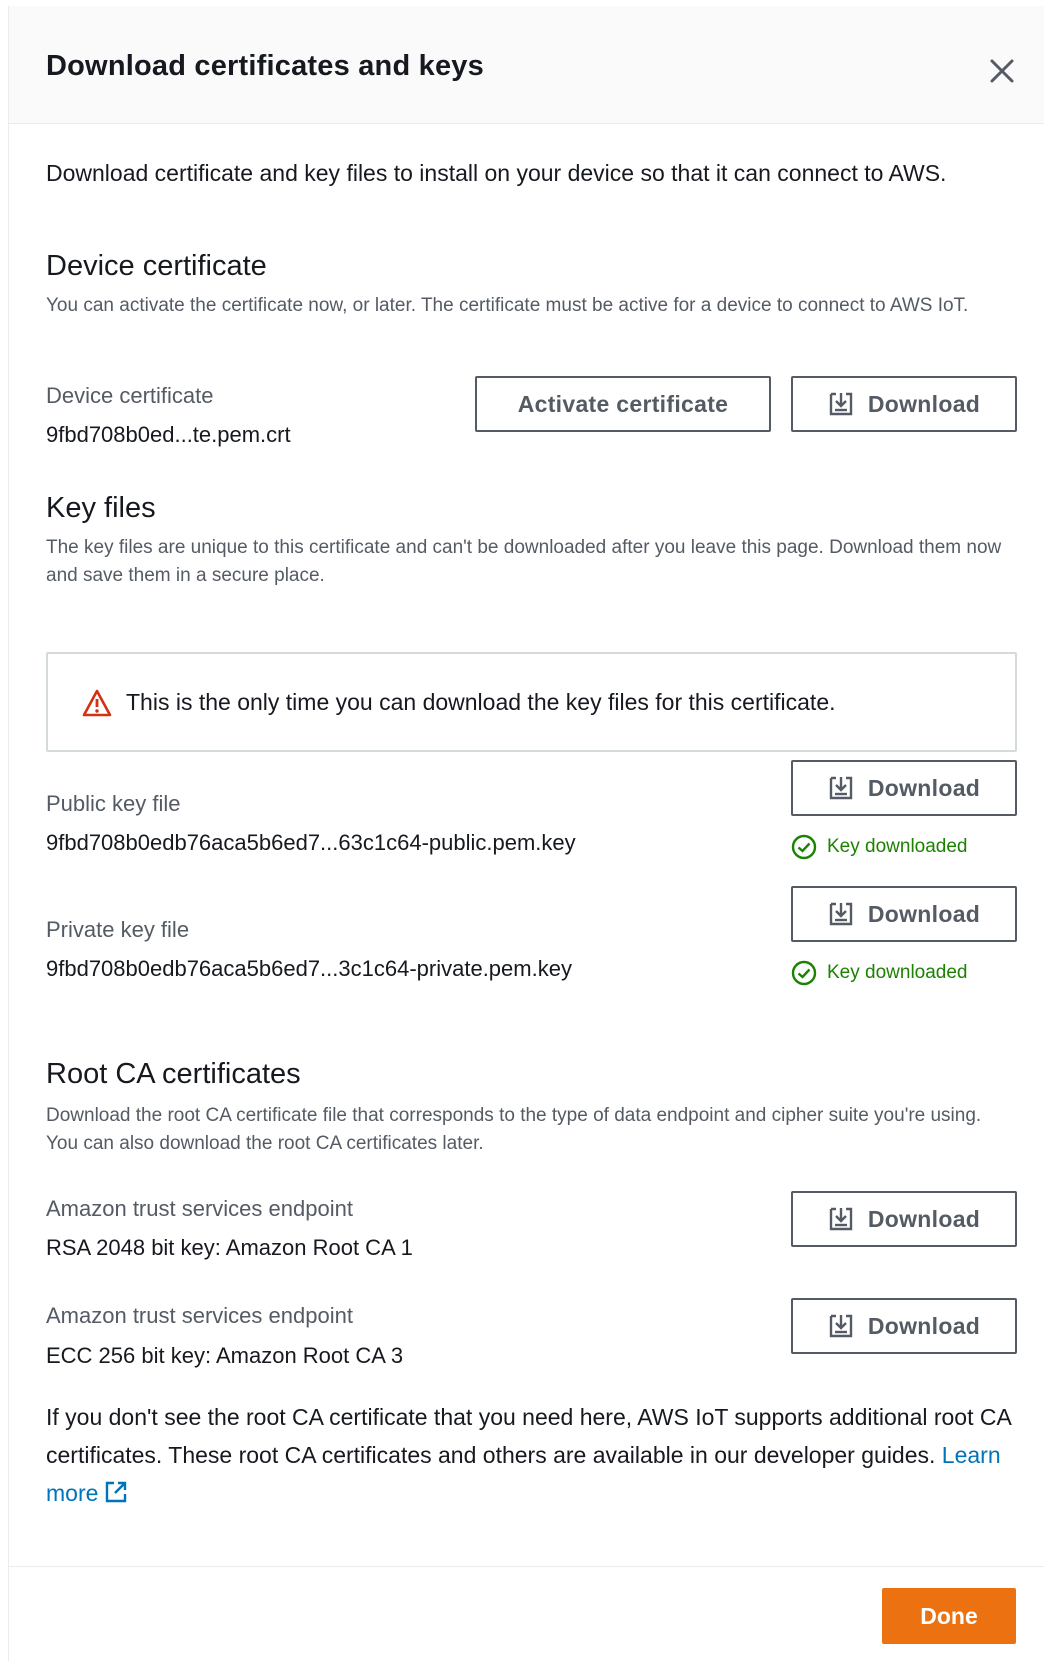 Image resolution: width=1044 pixels, height=1661 pixels. What do you see at coordinates (156, 266) in the screenshot?
I see `device-certificate-heading: Device certificate` at bounding box center [156, 266].